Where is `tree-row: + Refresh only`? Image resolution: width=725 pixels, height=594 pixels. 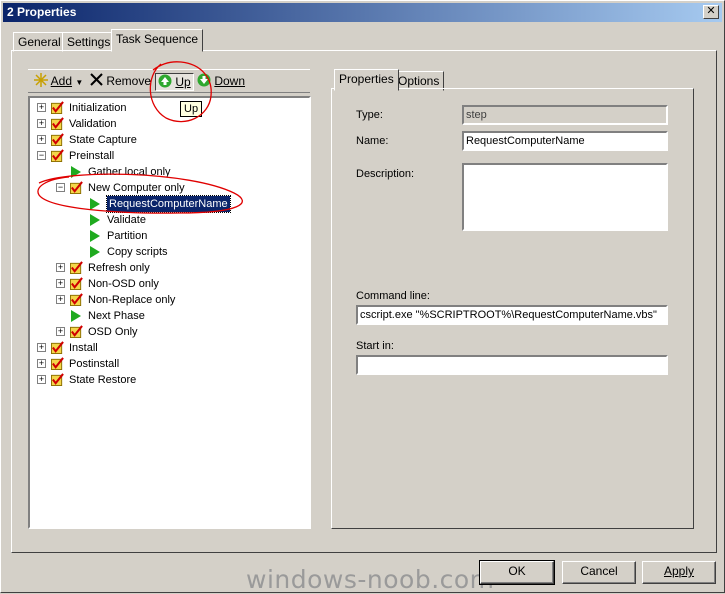 tree-row: + Refresh only is located at coordinates (169, 268).